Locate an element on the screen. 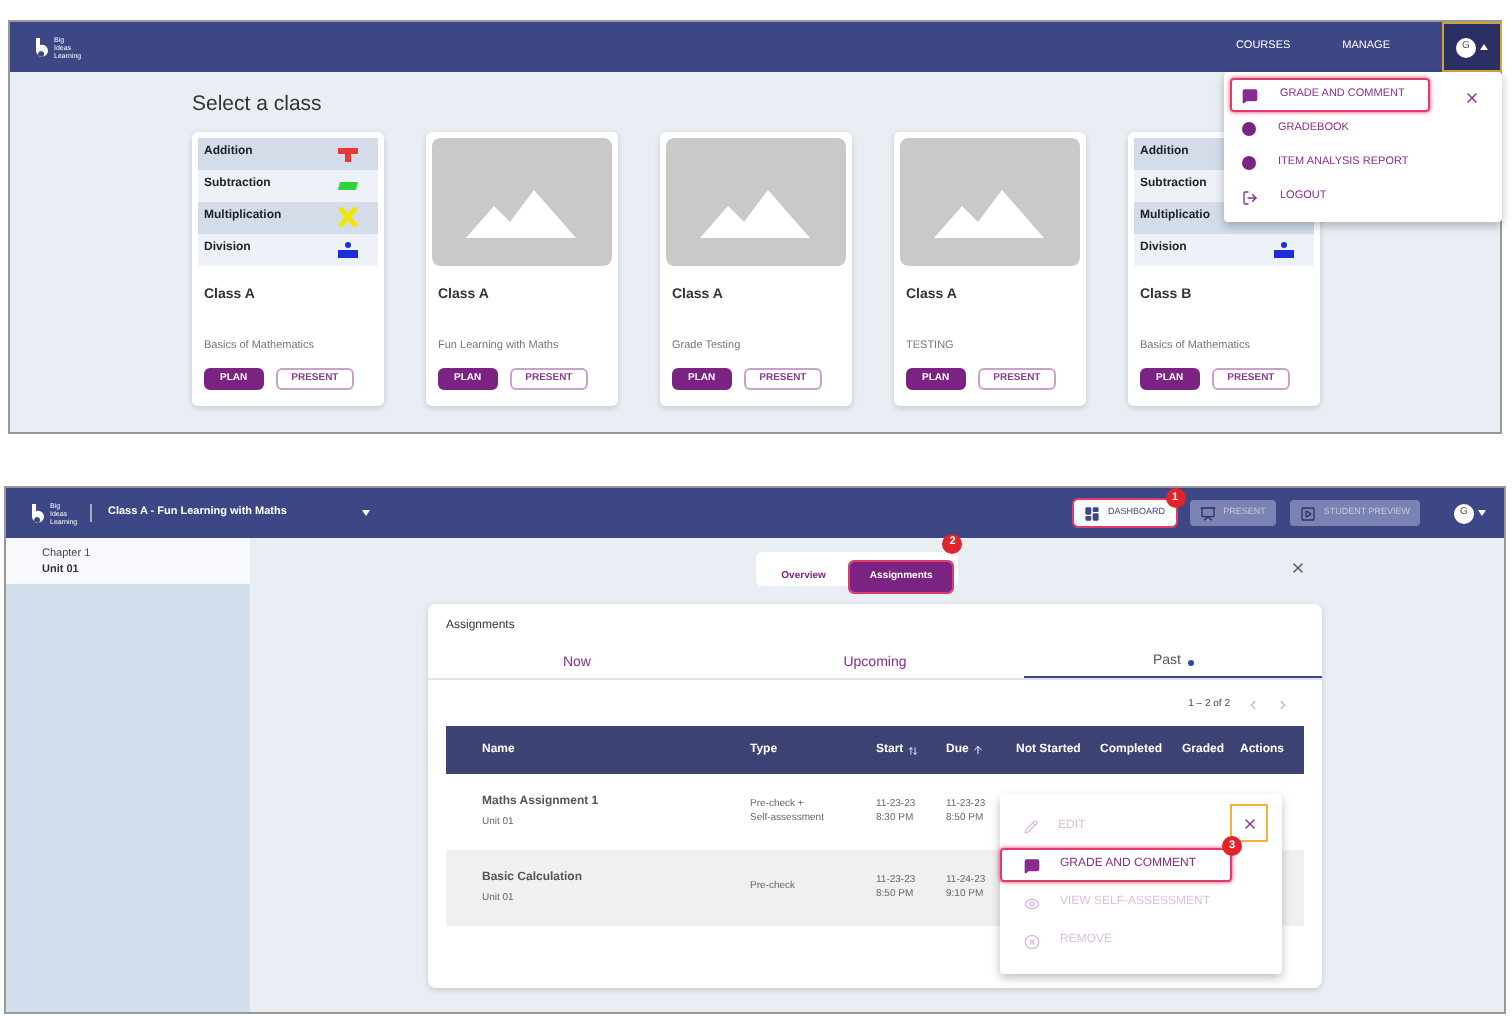 The image size is (1512, 1016). presenter-icon is located at coordinates (1207, 513).